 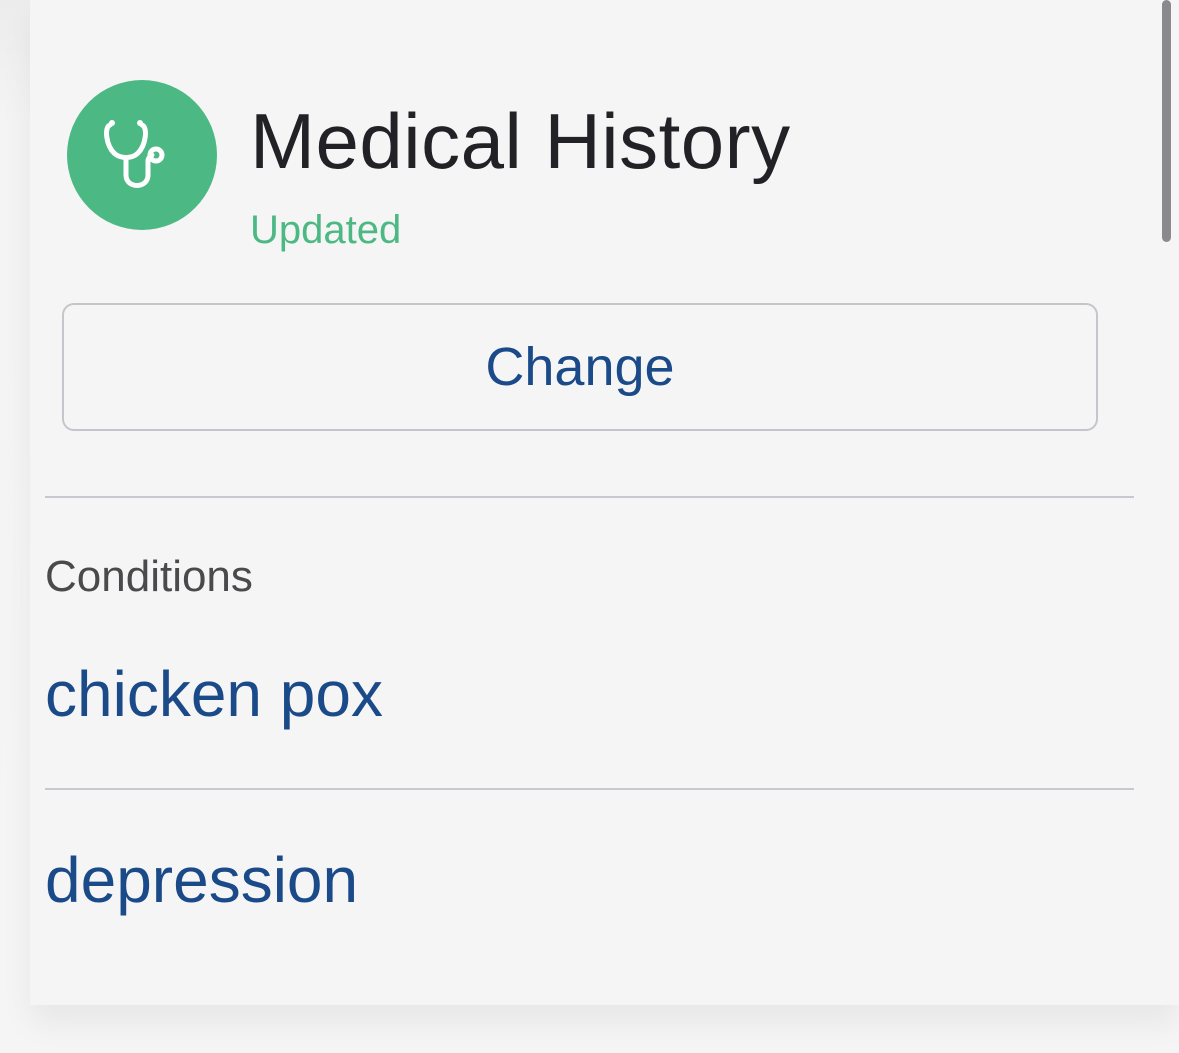 I want to click on title-block: Medical History Updated, so click(x=520, y=176).